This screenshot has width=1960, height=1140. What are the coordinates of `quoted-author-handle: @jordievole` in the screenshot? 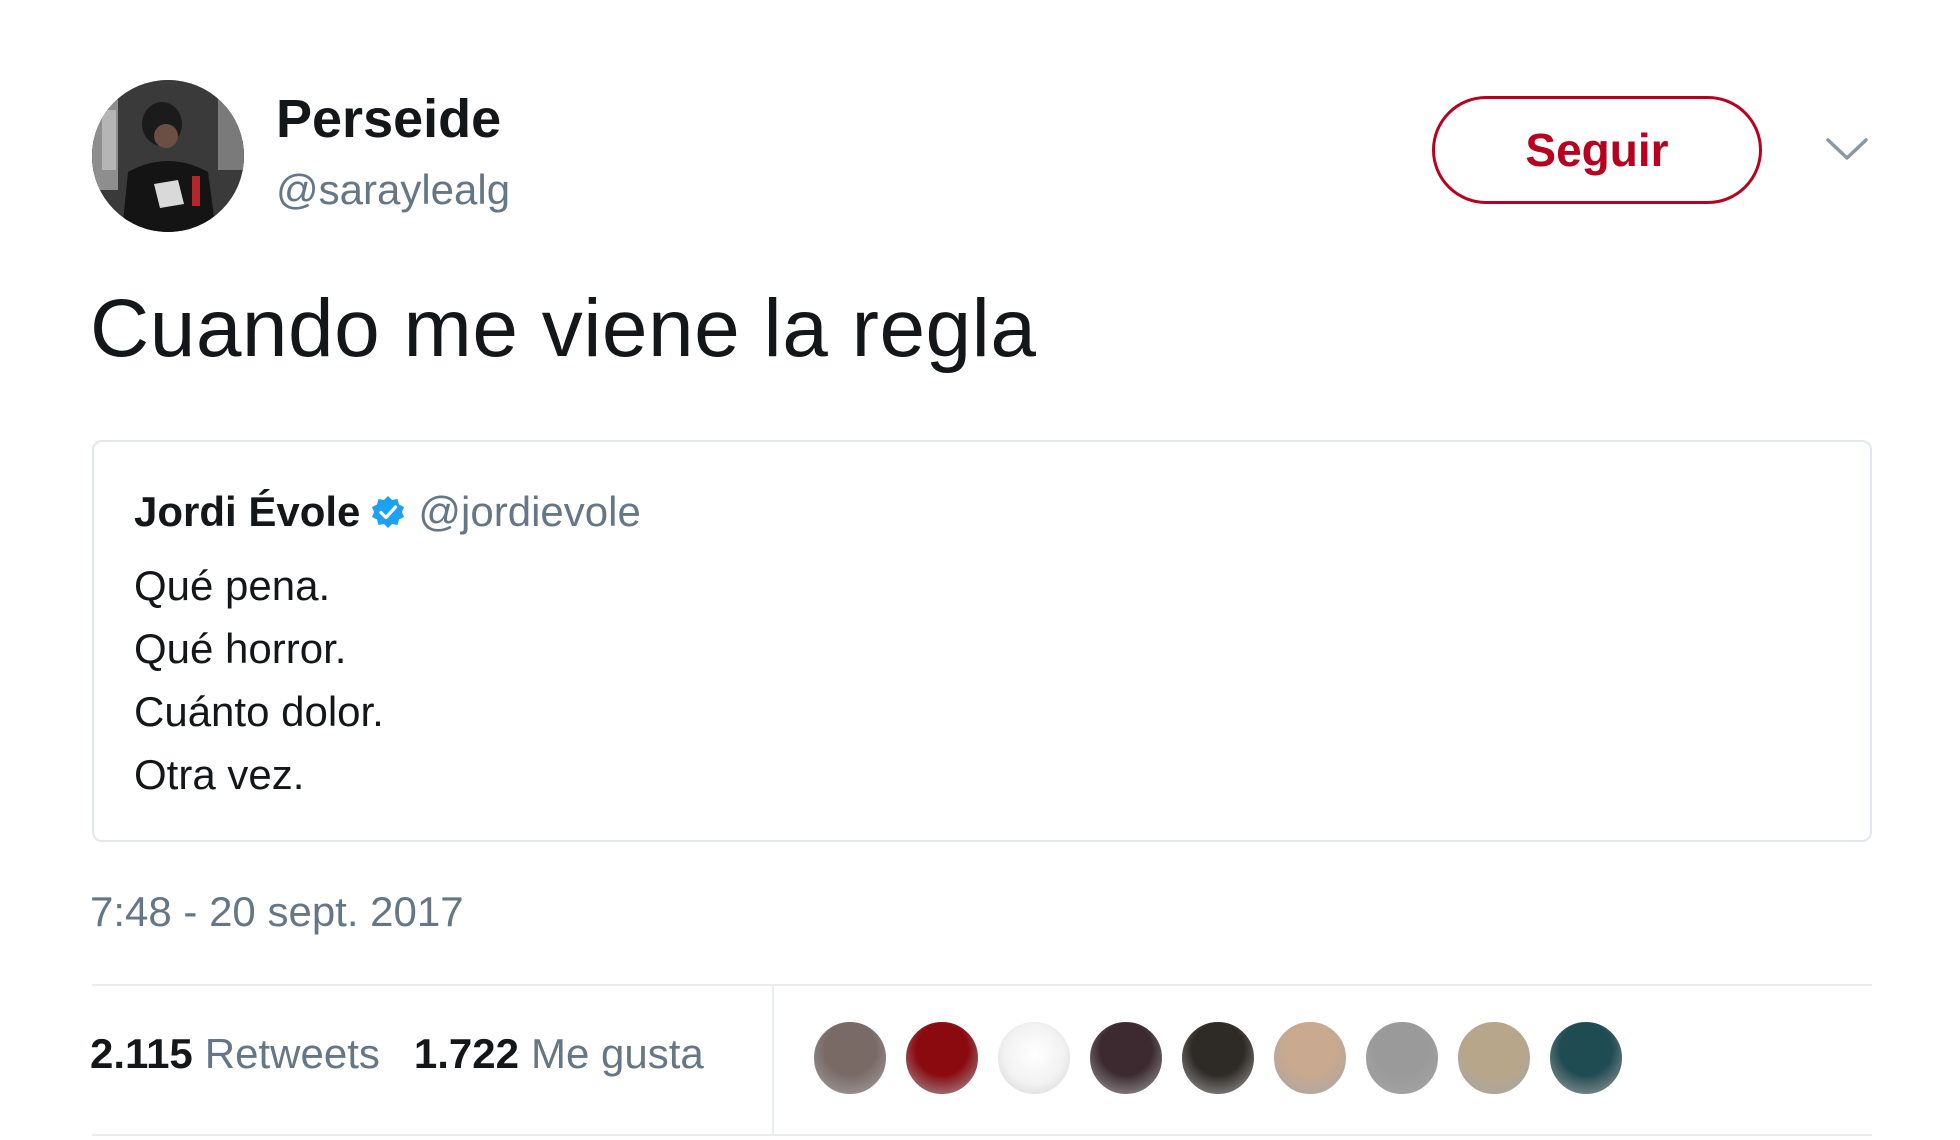 It's located at (529, 511).